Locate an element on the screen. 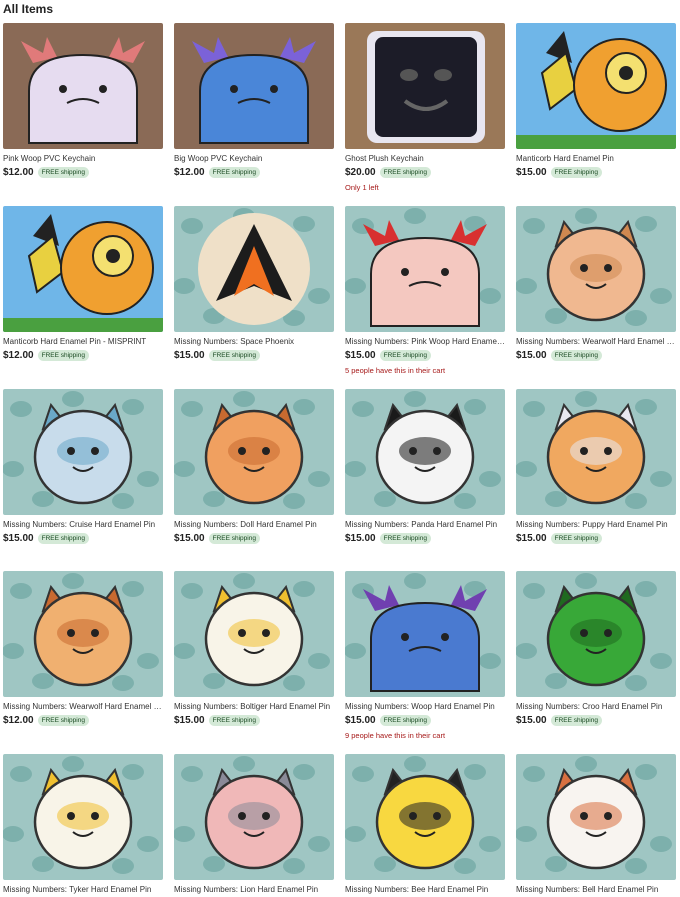  listing-title: Missing Numbers: Croo Hard Enamel Pin is located at coordinates (596, 707).